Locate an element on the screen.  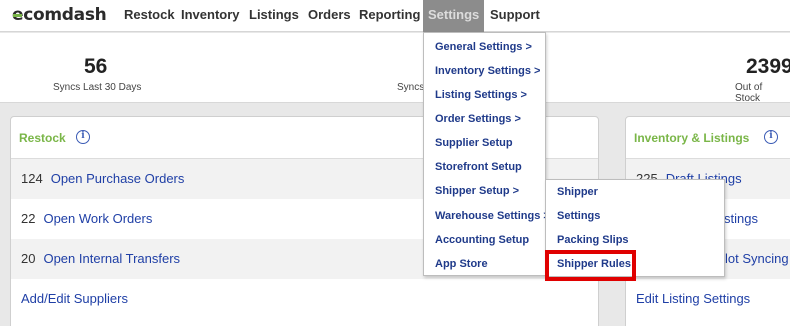
row-count: 20 is located at coordinates (28, 258).